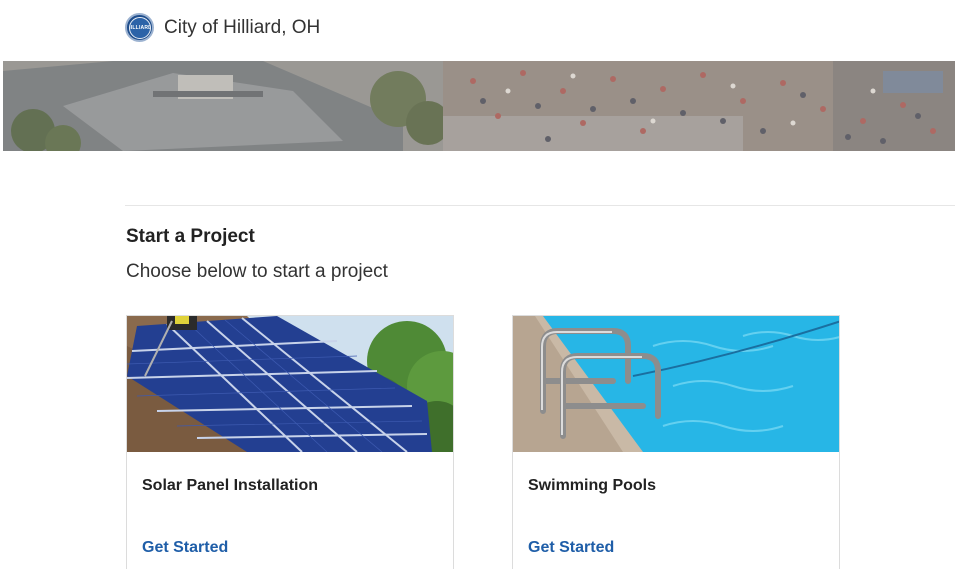 The width and height of the screenshot is (955, 569). I want to click on solar-panel-image, so click(290, 384).